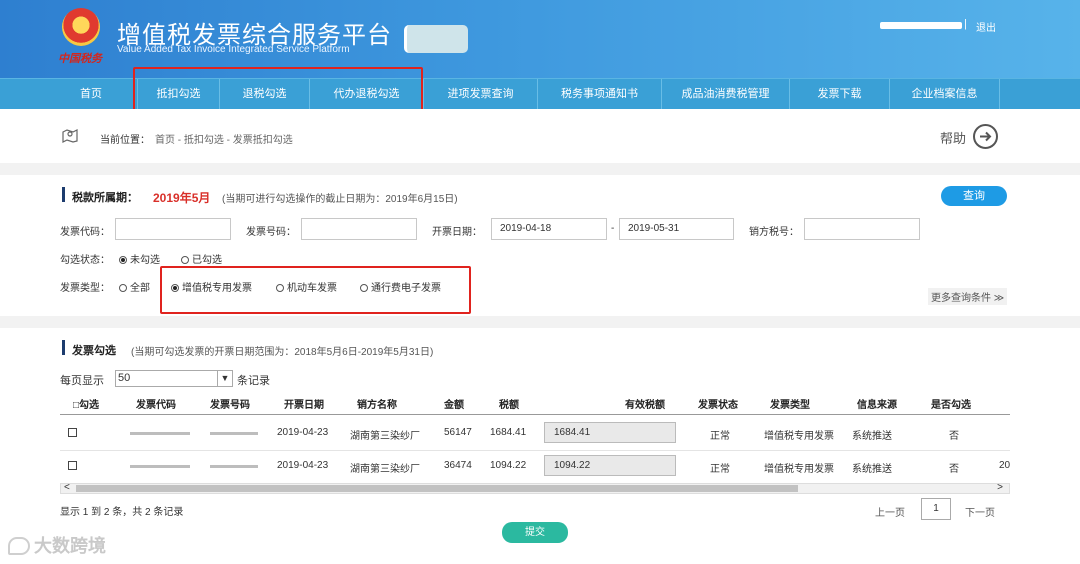  I want to click on seller-tax-input, so click(862, 229).